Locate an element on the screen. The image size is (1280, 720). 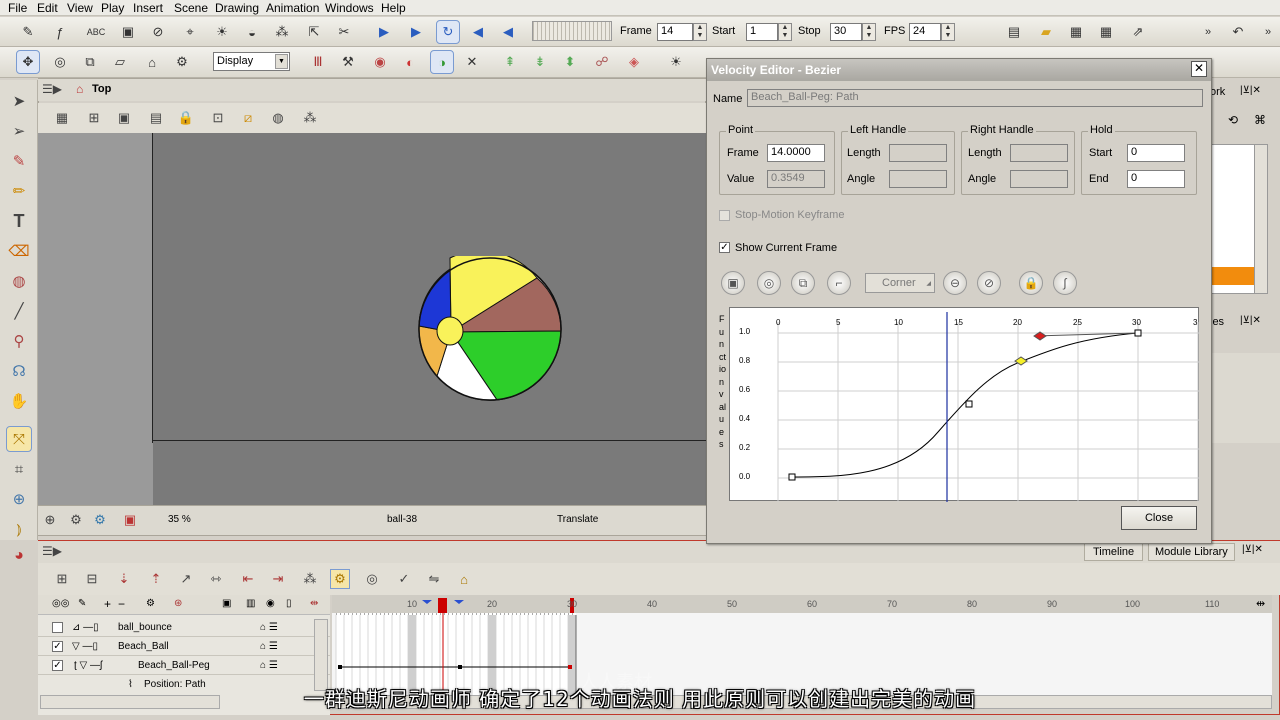
brush-tool-icon: ✎ is located at coordinates (19, 161).